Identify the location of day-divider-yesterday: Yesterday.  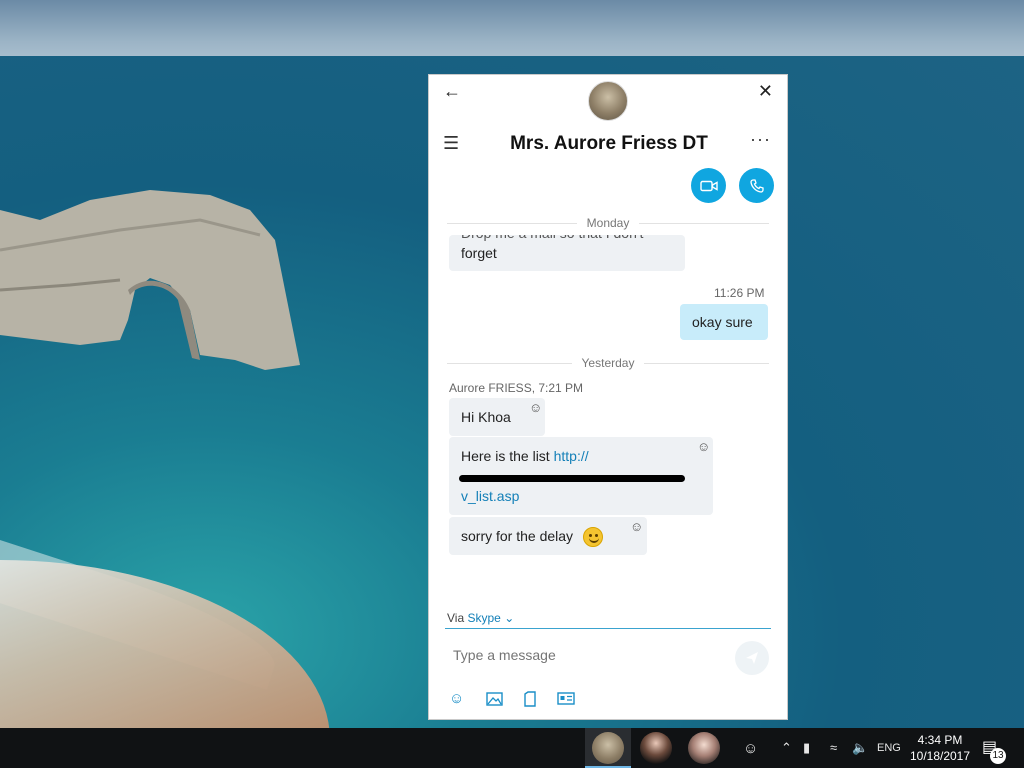
(608, 363).